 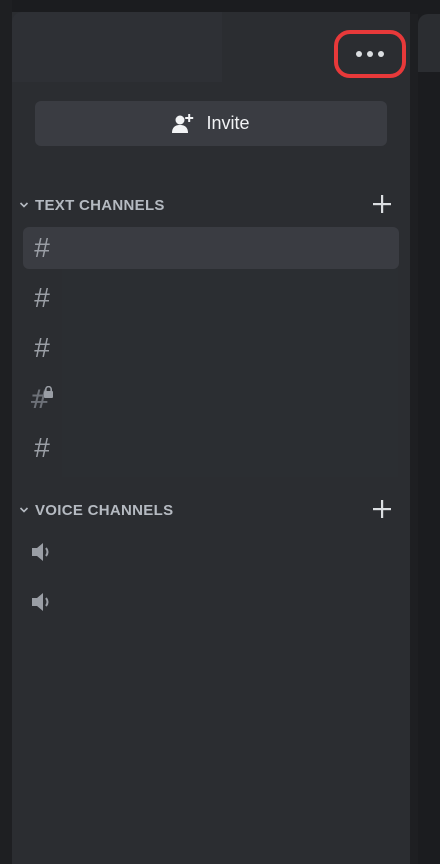 I want to click on hash-lock-icon: #, so click(x=42, y=398).